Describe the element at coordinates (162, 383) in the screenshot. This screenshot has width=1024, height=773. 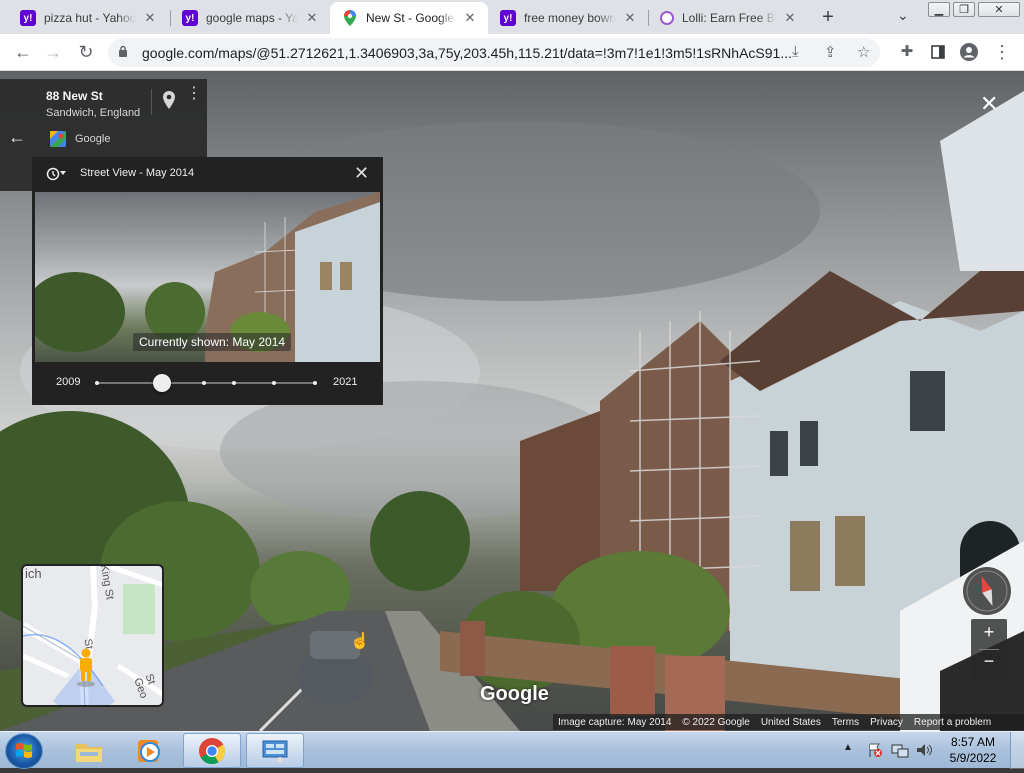
I see `timeline-slider-knob` at that location.